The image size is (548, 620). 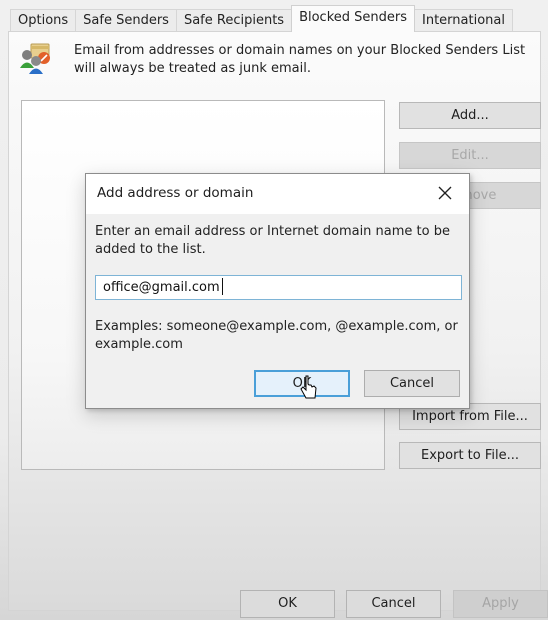 I want to click on blocked-senders-people-icon, so click(x=35, y=58).